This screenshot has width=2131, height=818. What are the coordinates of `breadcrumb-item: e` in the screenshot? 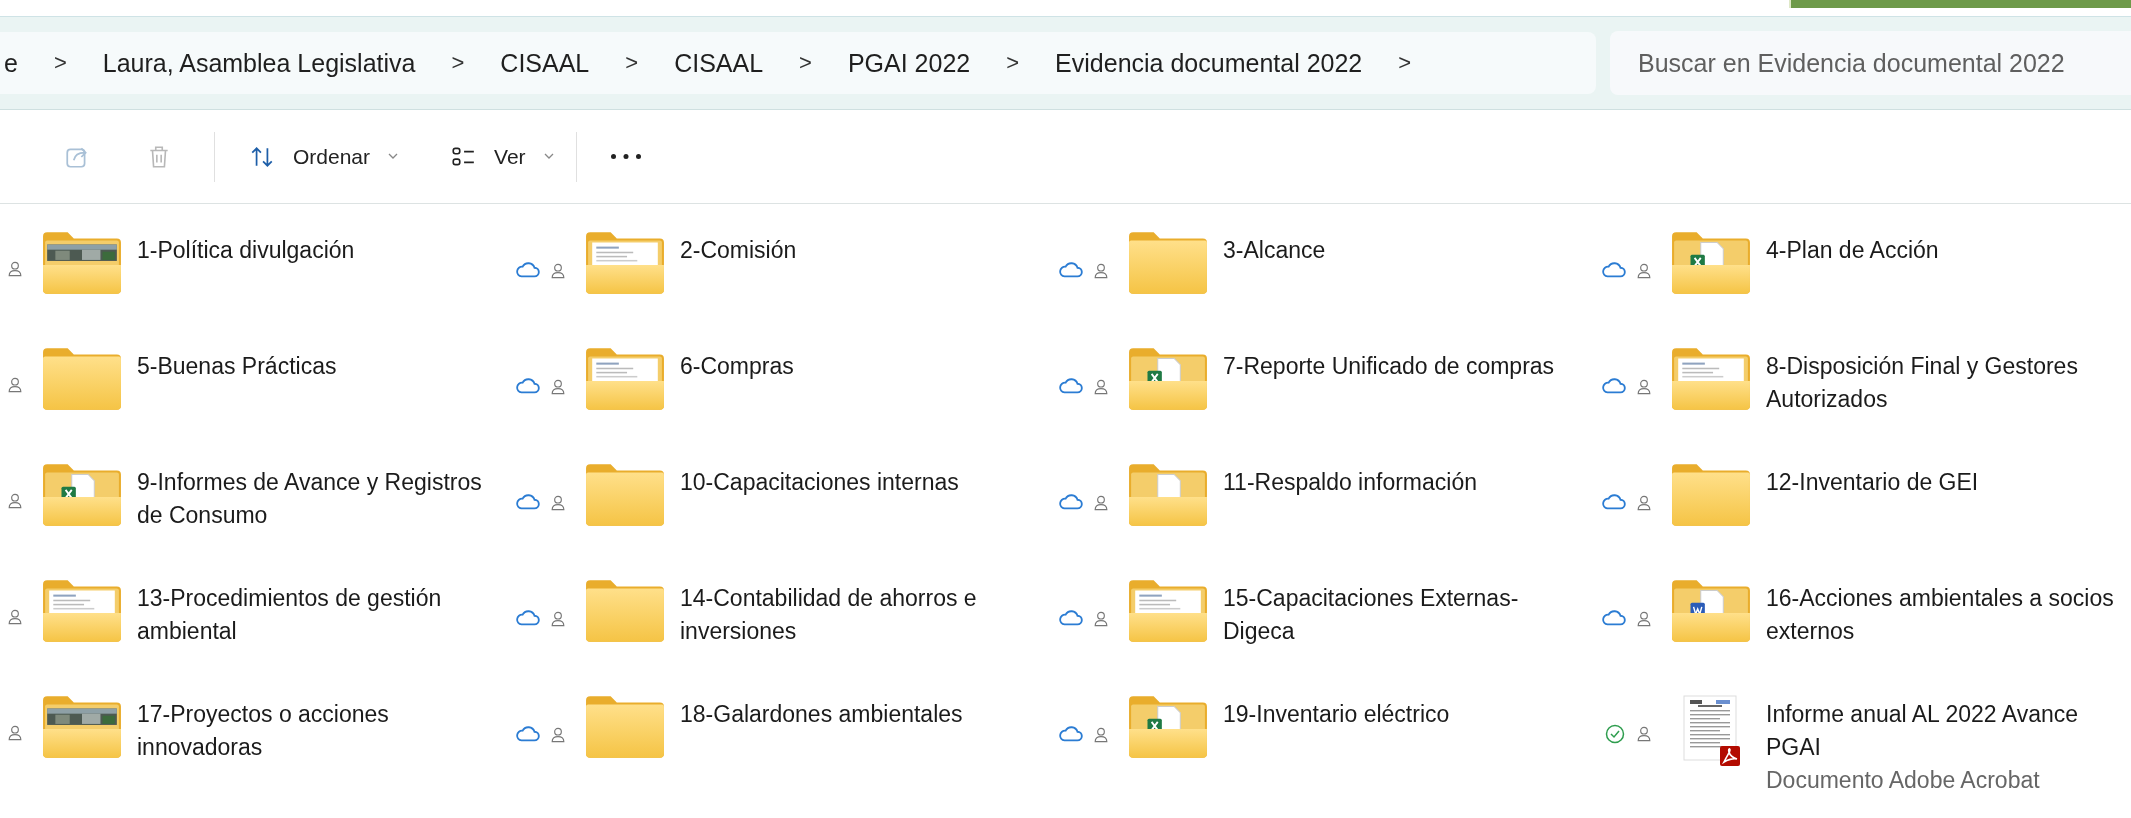 It's located at (11, 63).